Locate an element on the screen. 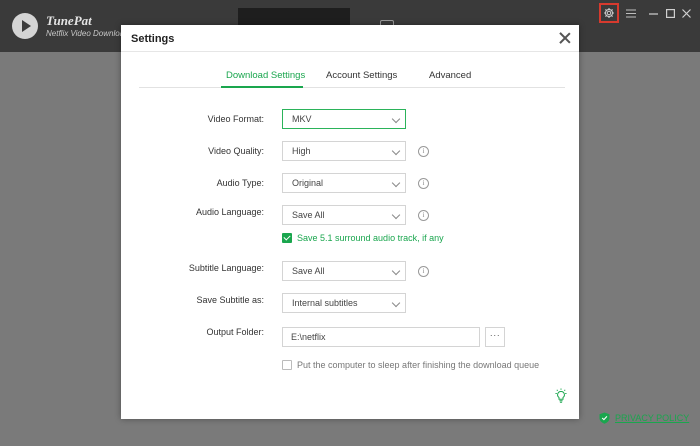 Image resolution: width=700 pixels, height=446 pixels. tab-advanced: Advanced is located at coordinates (450, 75).